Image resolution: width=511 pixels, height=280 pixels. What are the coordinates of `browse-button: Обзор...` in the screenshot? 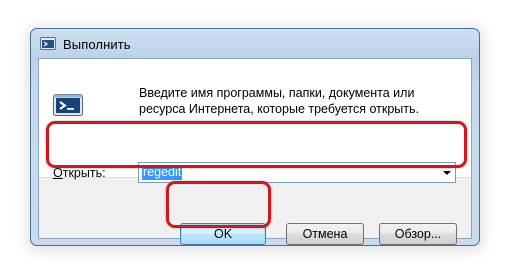 It's located at (418, 234).